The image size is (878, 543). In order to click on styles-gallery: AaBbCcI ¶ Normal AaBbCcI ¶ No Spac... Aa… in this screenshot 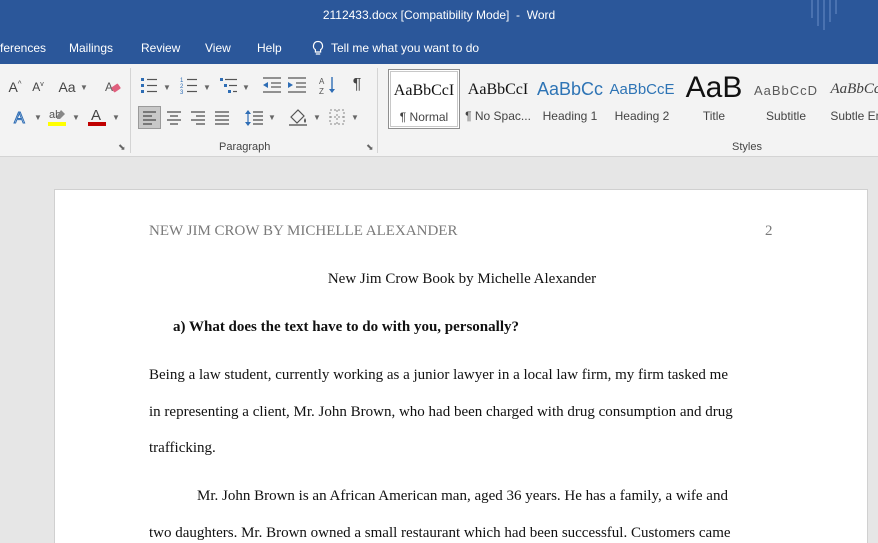, I will do `click(631, 101)`.